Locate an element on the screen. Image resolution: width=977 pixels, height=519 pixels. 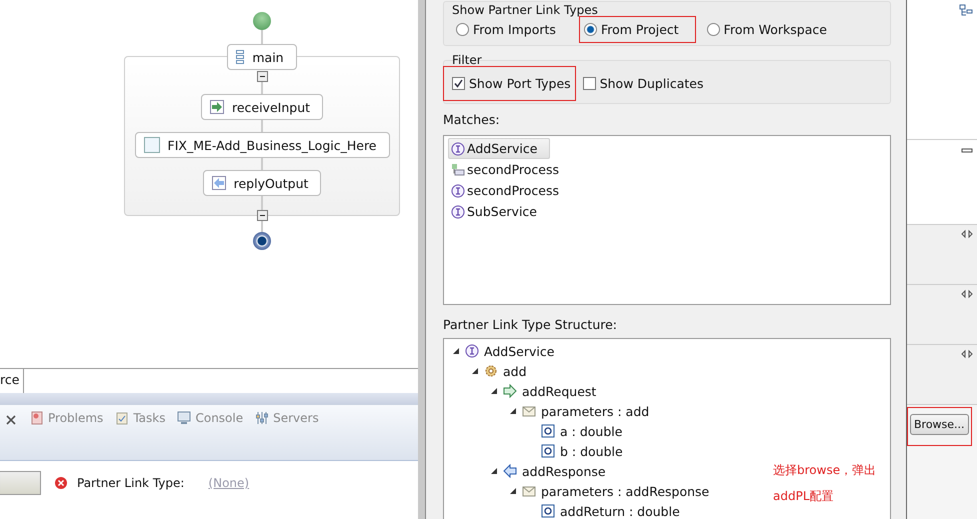
field-label: Partner Link Type: is located at coordinates (130, 483).